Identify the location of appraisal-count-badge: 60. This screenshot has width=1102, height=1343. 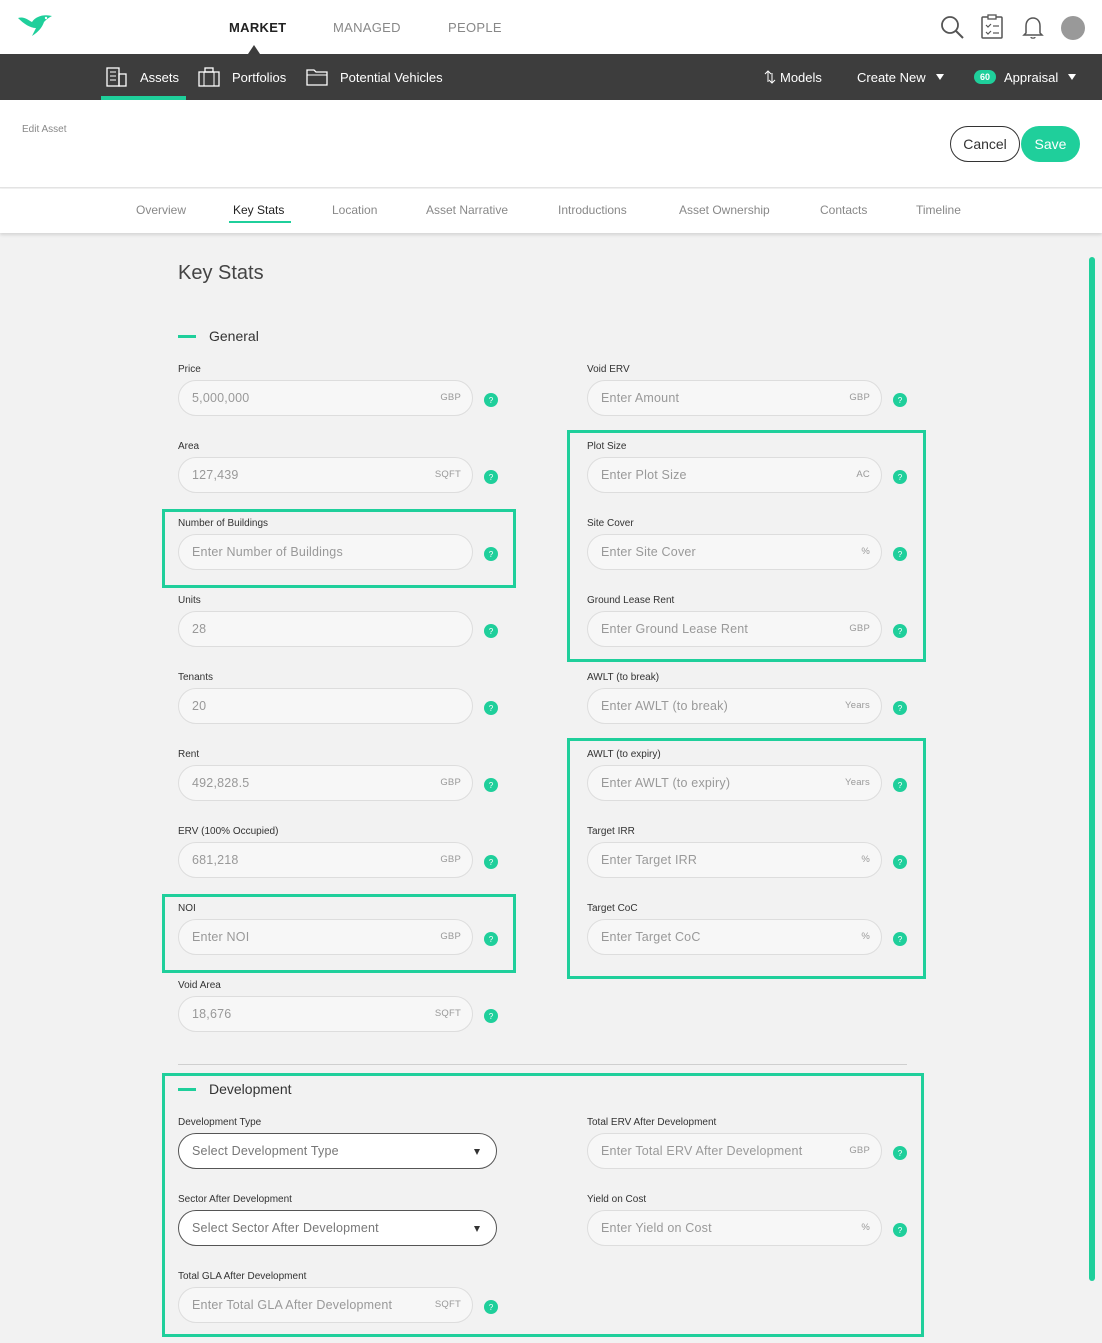
(985, 77).